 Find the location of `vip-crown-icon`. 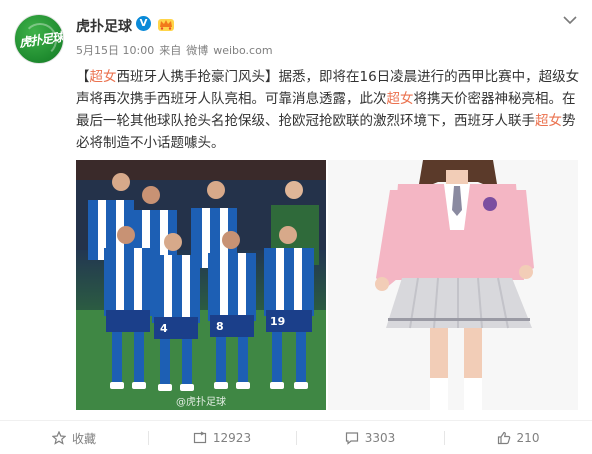

vip-crown-icon is located at coordinates (166, 23).